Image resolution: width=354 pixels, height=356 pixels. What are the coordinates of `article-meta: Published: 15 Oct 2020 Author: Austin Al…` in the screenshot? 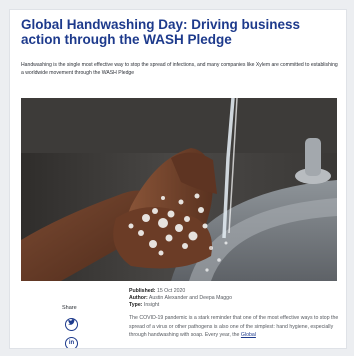 It's located at (180, 298).